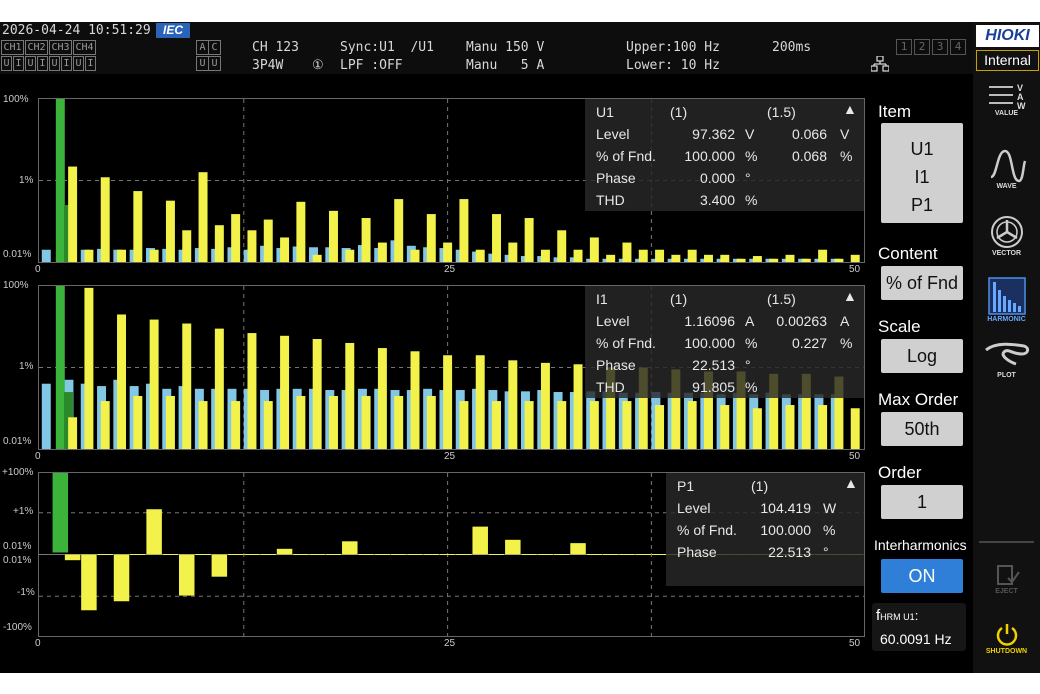 The height and width of the screenshot is (694, 1040). I want to click on order-selector: 1, so click(922, 502).